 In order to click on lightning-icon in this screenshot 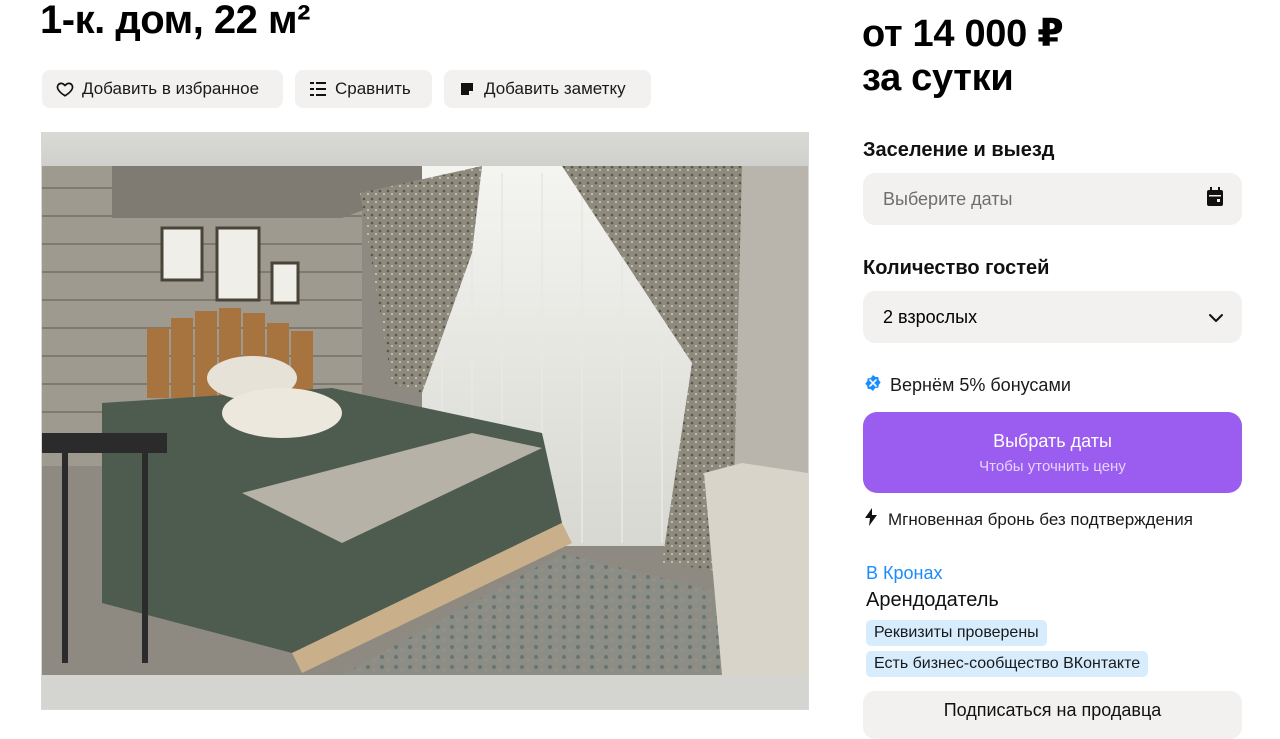, I will do `click(871, 519)`.